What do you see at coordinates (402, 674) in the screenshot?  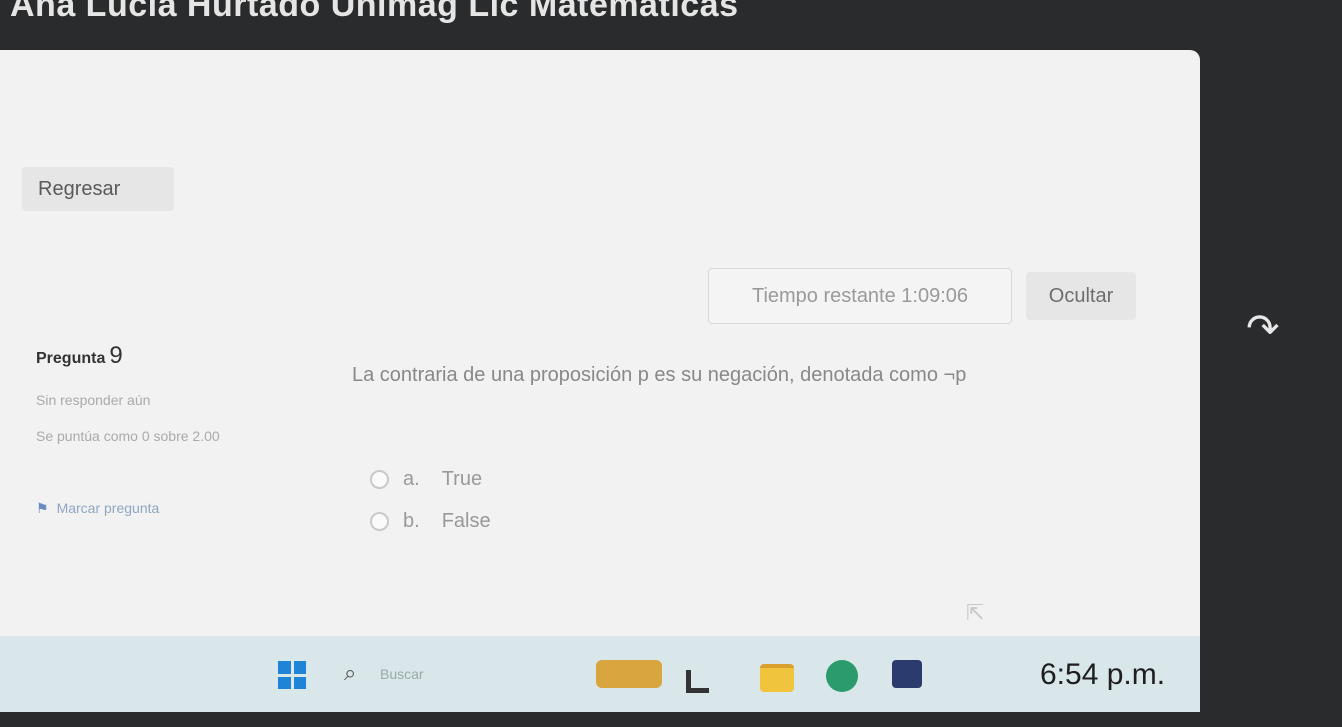 I see `taskbar-search-input: Buscar` at bounding box center [402, 674].